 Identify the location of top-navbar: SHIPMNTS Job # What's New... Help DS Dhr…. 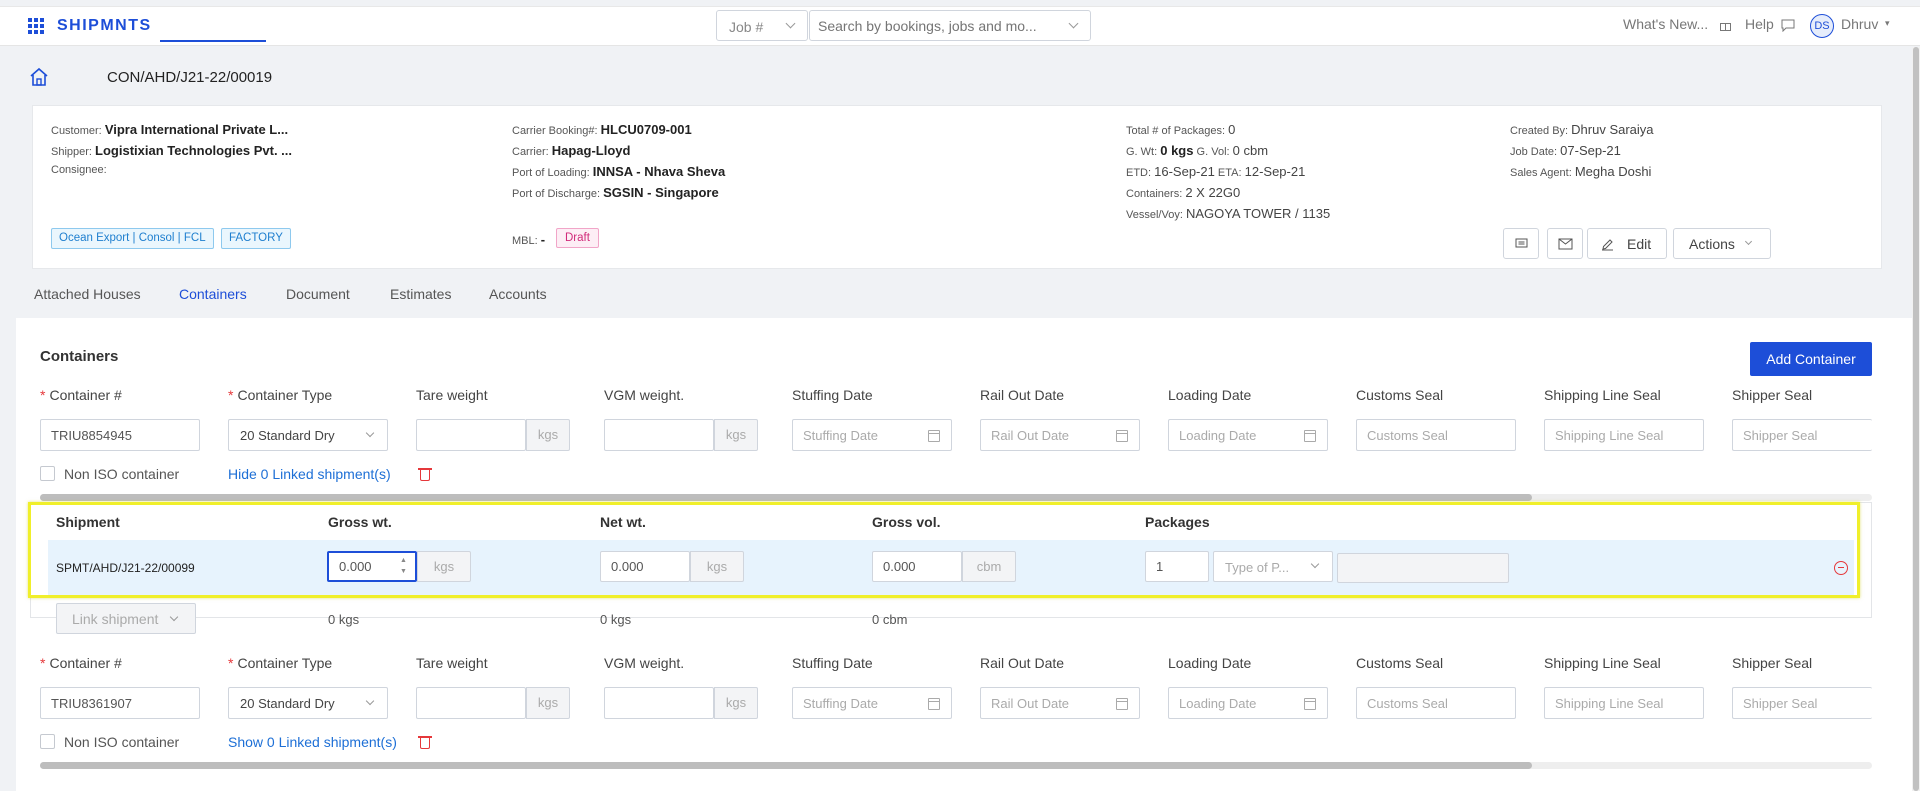
(960, 26).